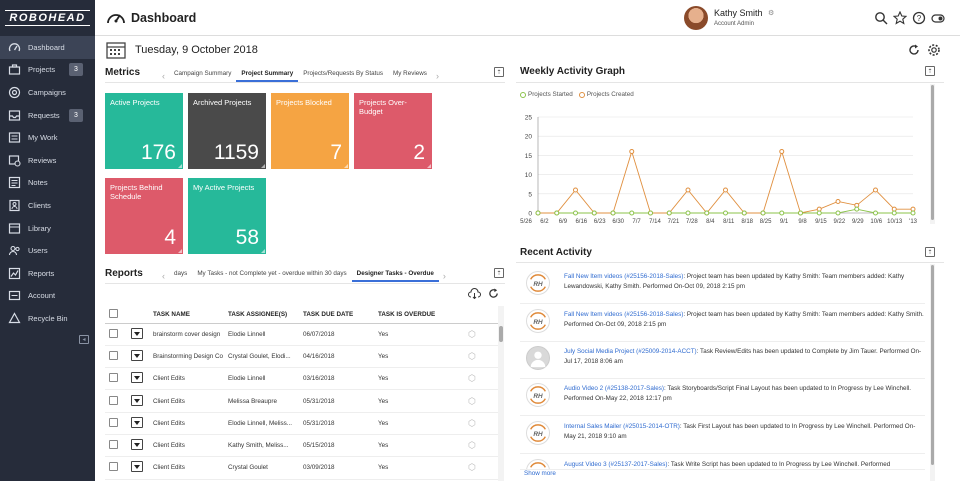  I want to click on metric-tile-projects-blocked: Projects Blocked 7, so click(310, 131).